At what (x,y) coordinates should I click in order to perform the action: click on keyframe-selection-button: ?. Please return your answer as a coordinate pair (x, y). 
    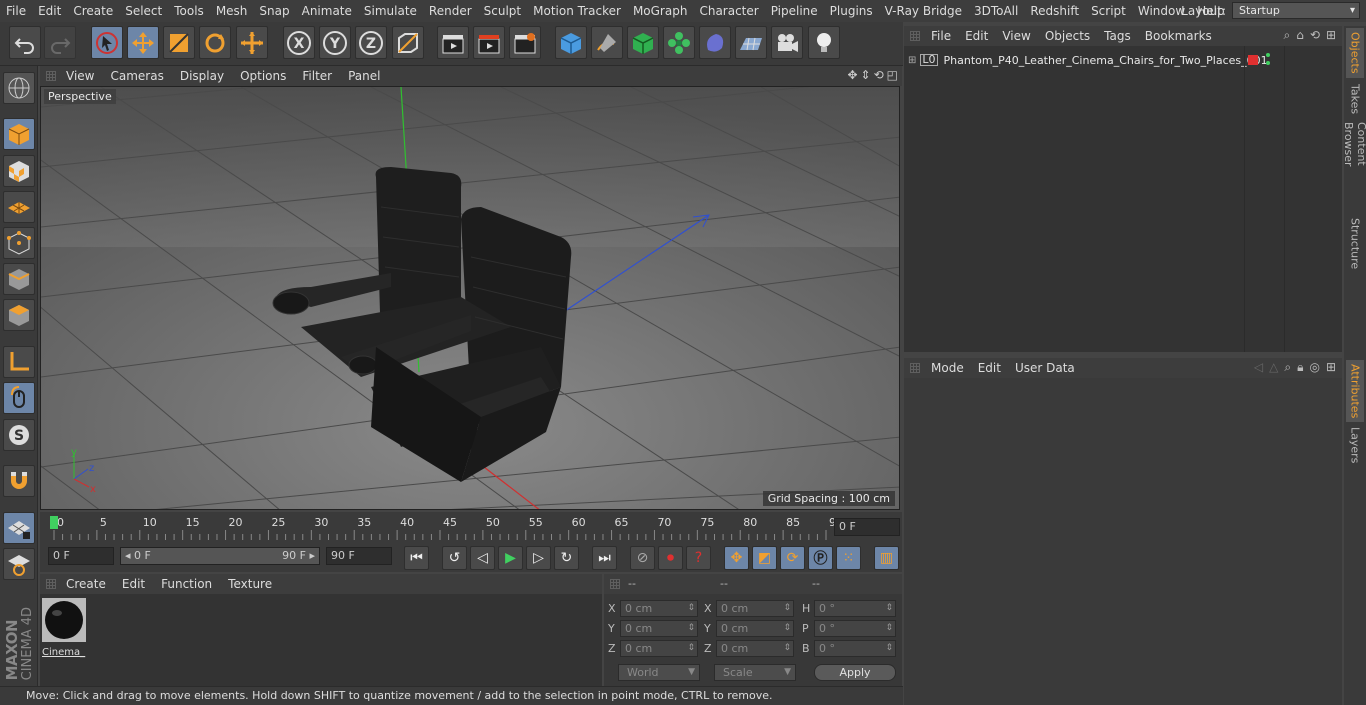
    Looking at the image, I should click on (698, 558).